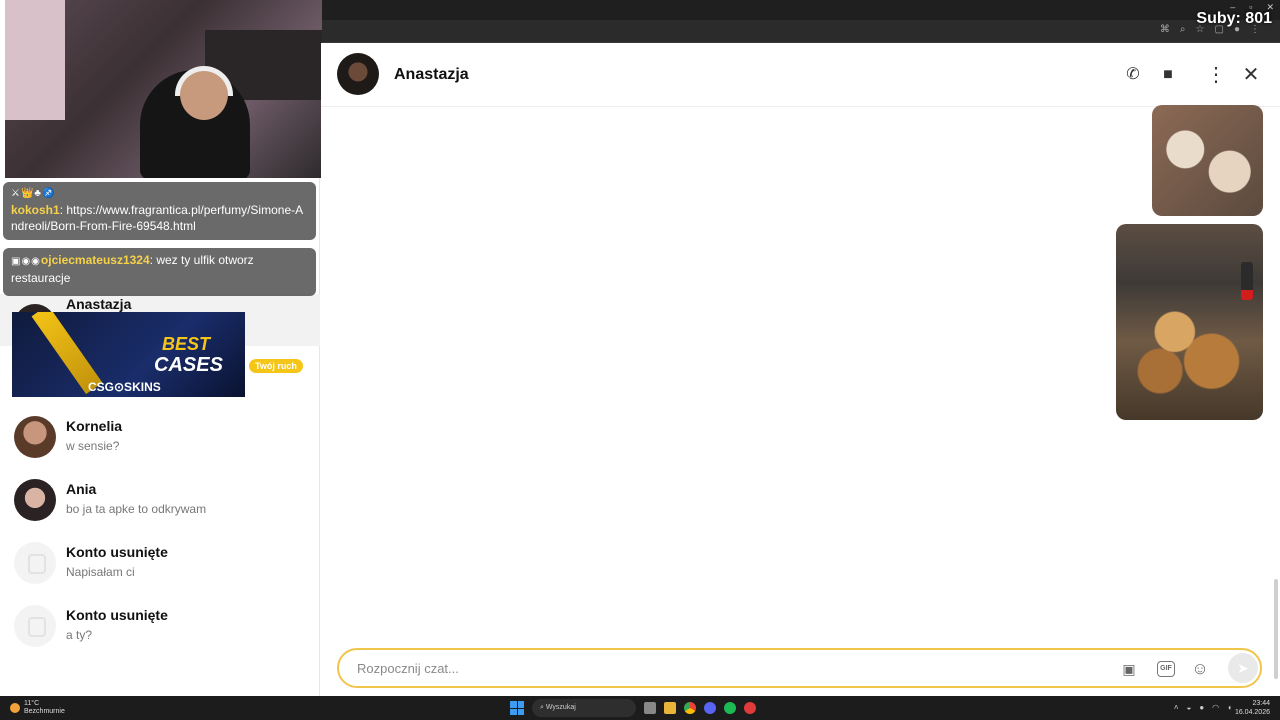 This screenshot has height=720, width=1280. Describe the element at coordinates (1276, 629) in the screenshot. I see `scrollbar` at that location.